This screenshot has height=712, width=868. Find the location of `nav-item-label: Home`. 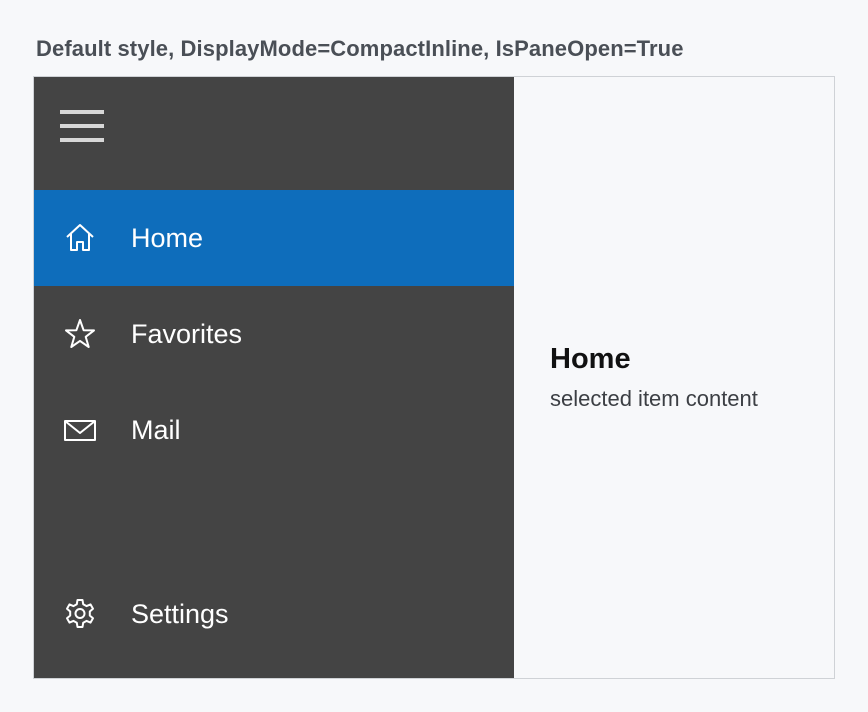

nav-item-label: Home is located at coordinates (167, 238).